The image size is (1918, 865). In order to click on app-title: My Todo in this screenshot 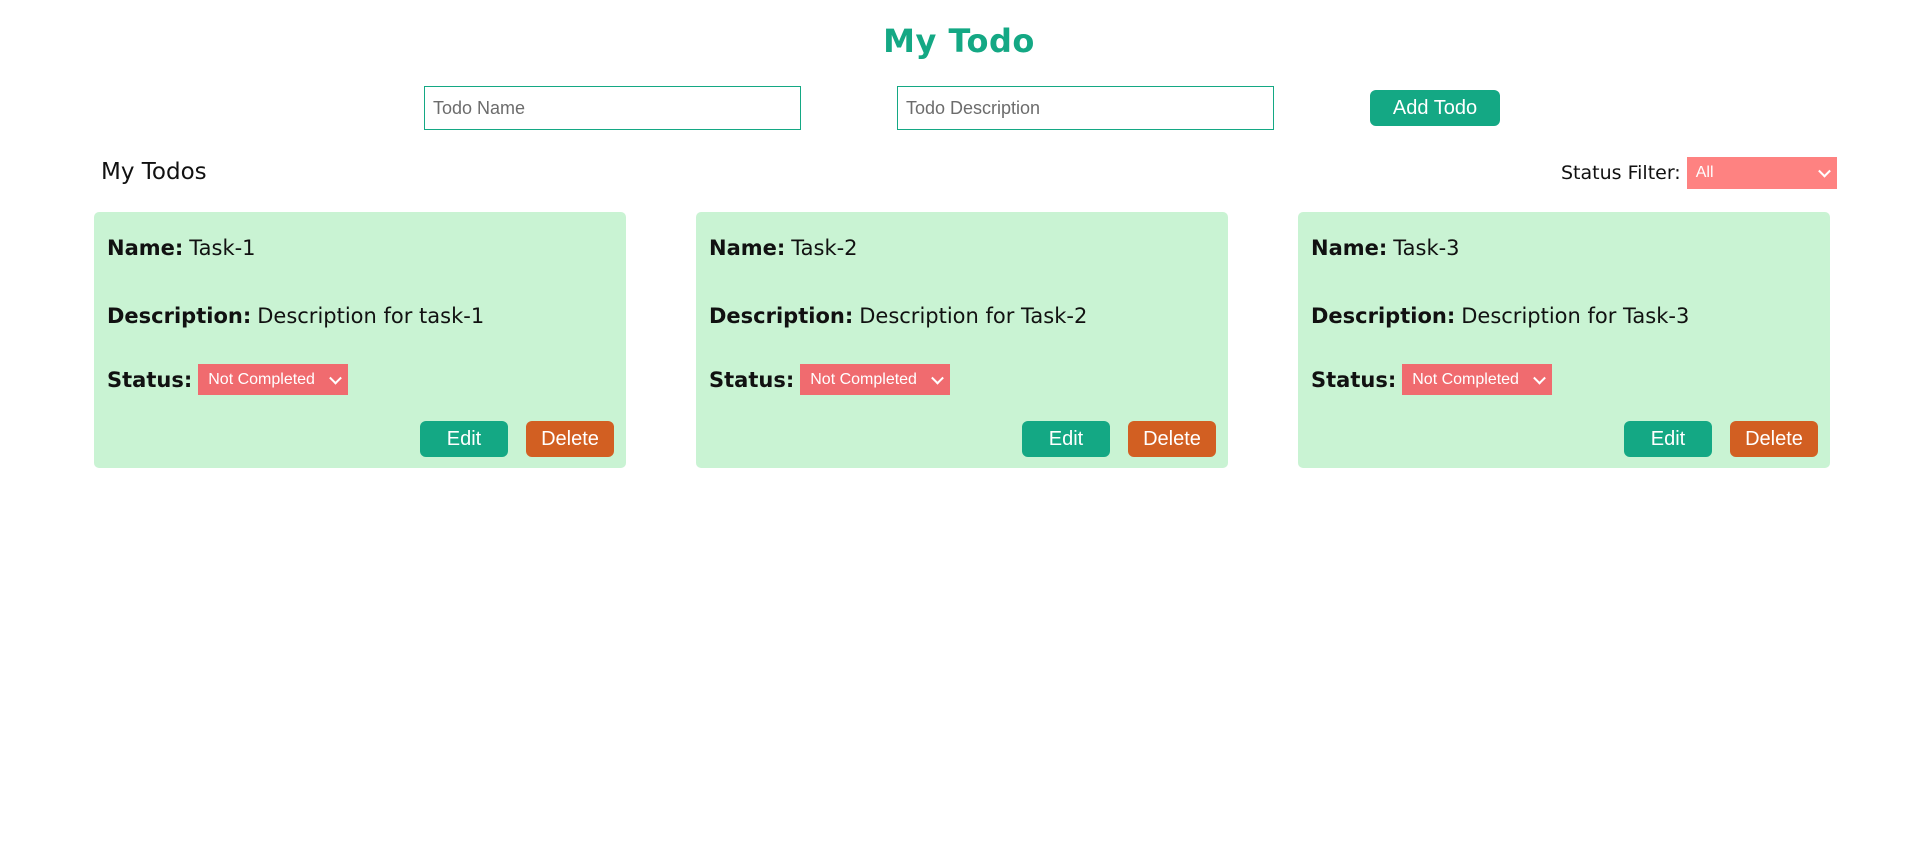, I will do `click(959, 41)`.